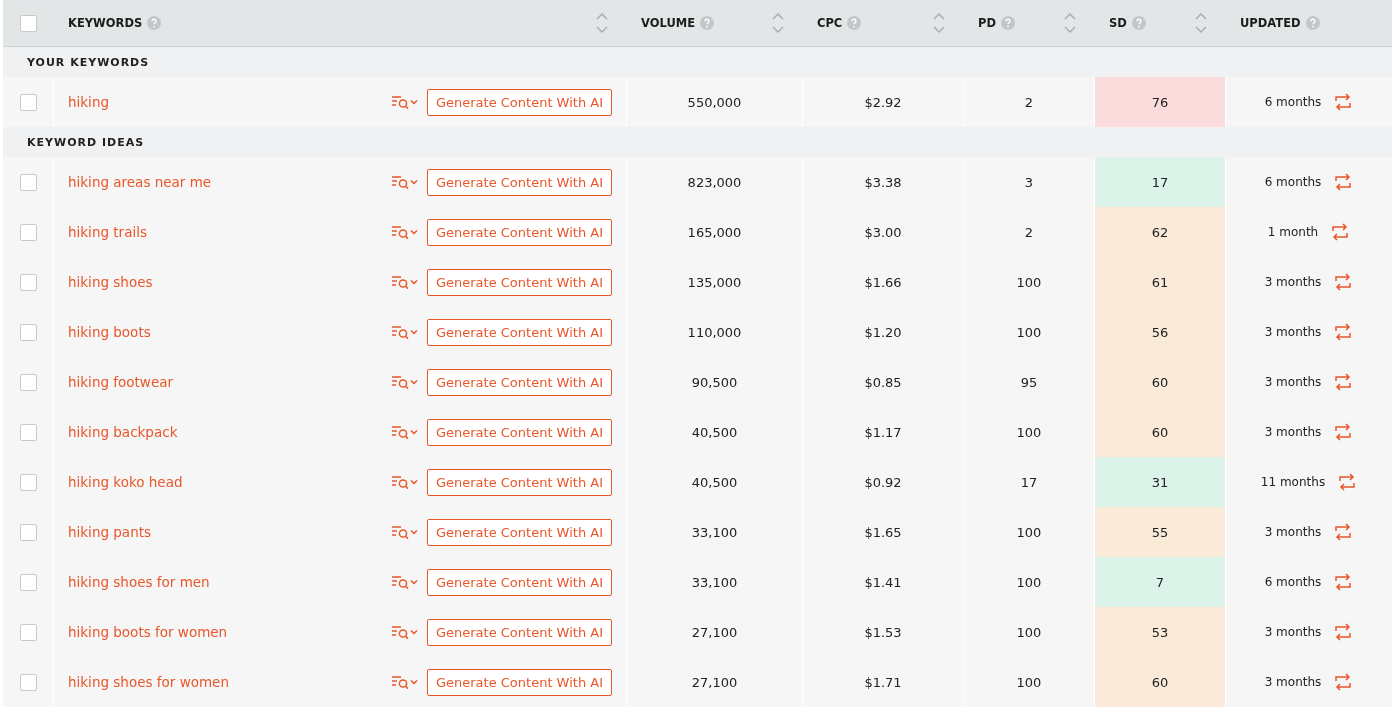 The height and width of the screenshot is (713, 1396). Describe the element at coordinates (714, 282) in the screenshot. I see `table-cell: 135,000` at that location.